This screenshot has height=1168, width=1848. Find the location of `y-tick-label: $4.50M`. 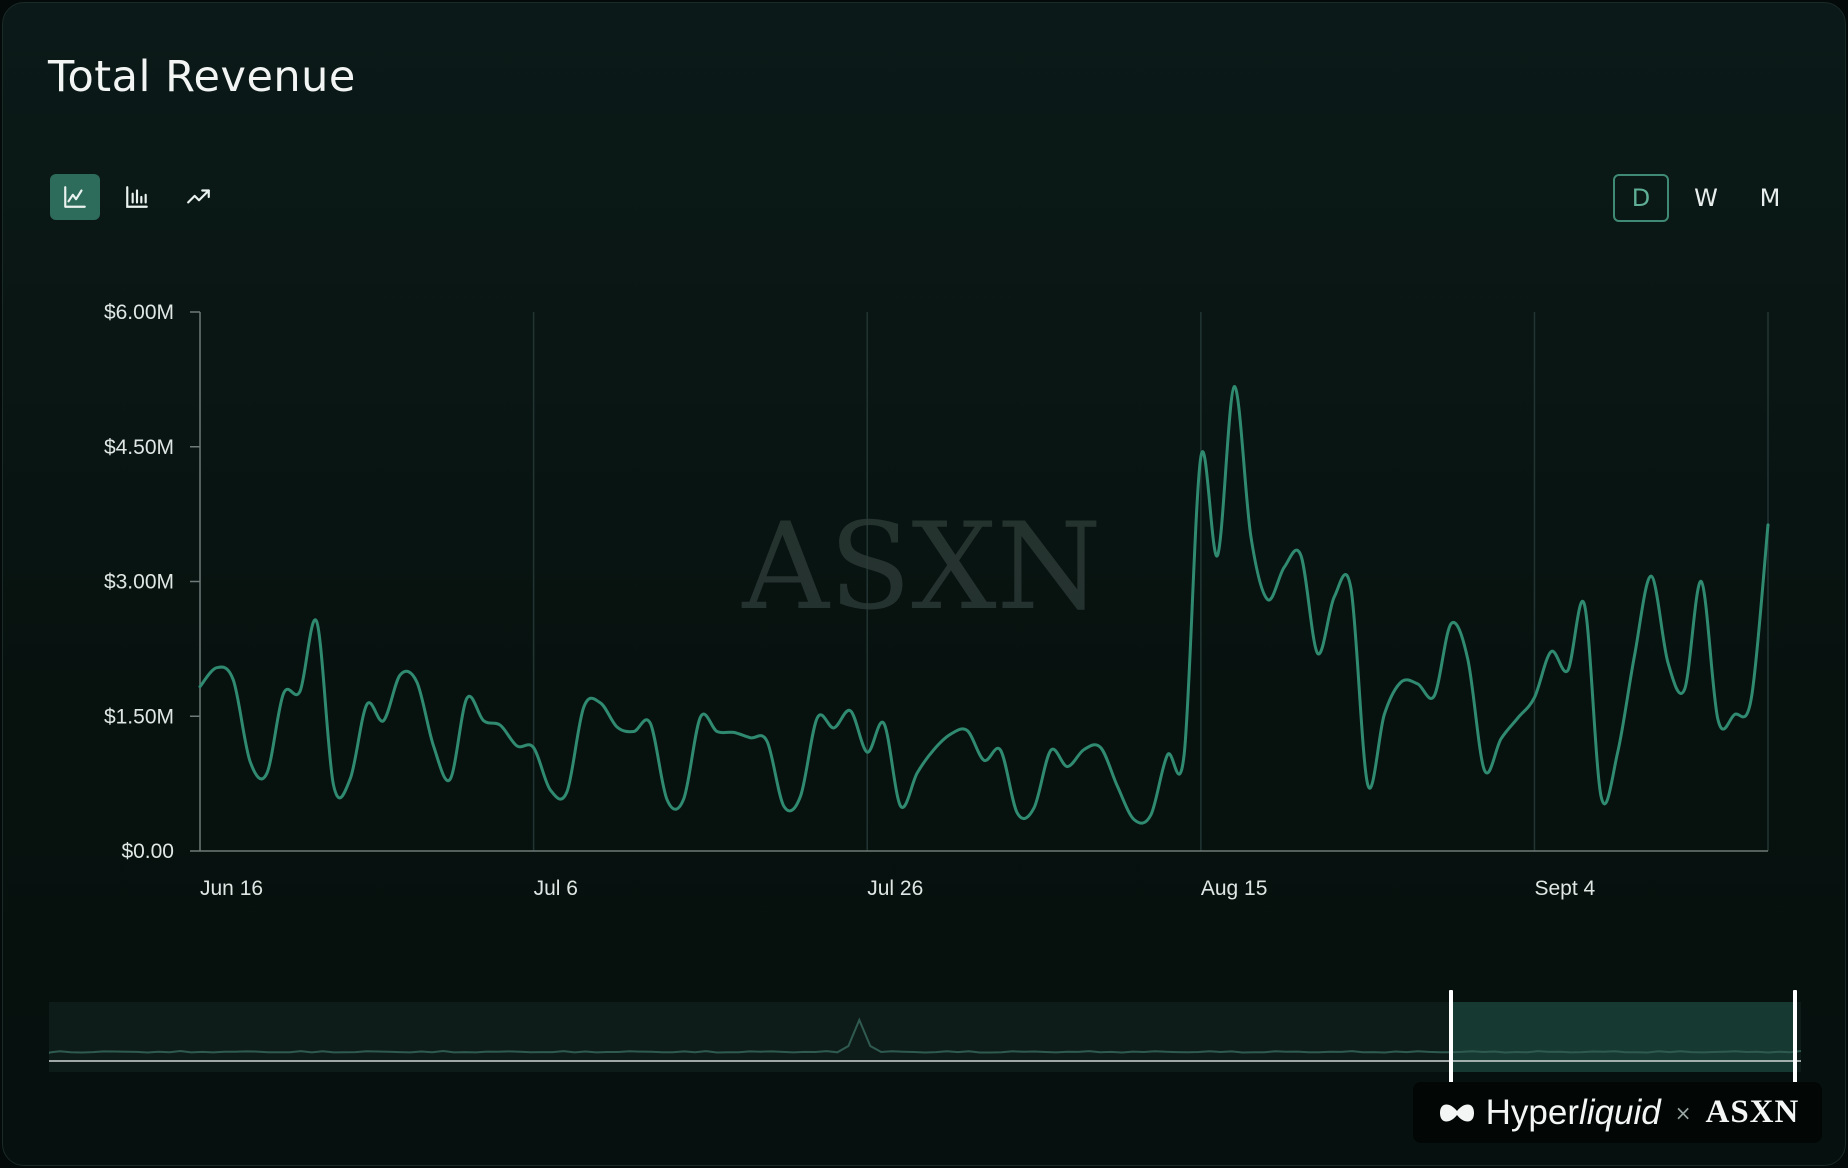

y-tick-label: $4.50M is located at coordinates (139, 447).